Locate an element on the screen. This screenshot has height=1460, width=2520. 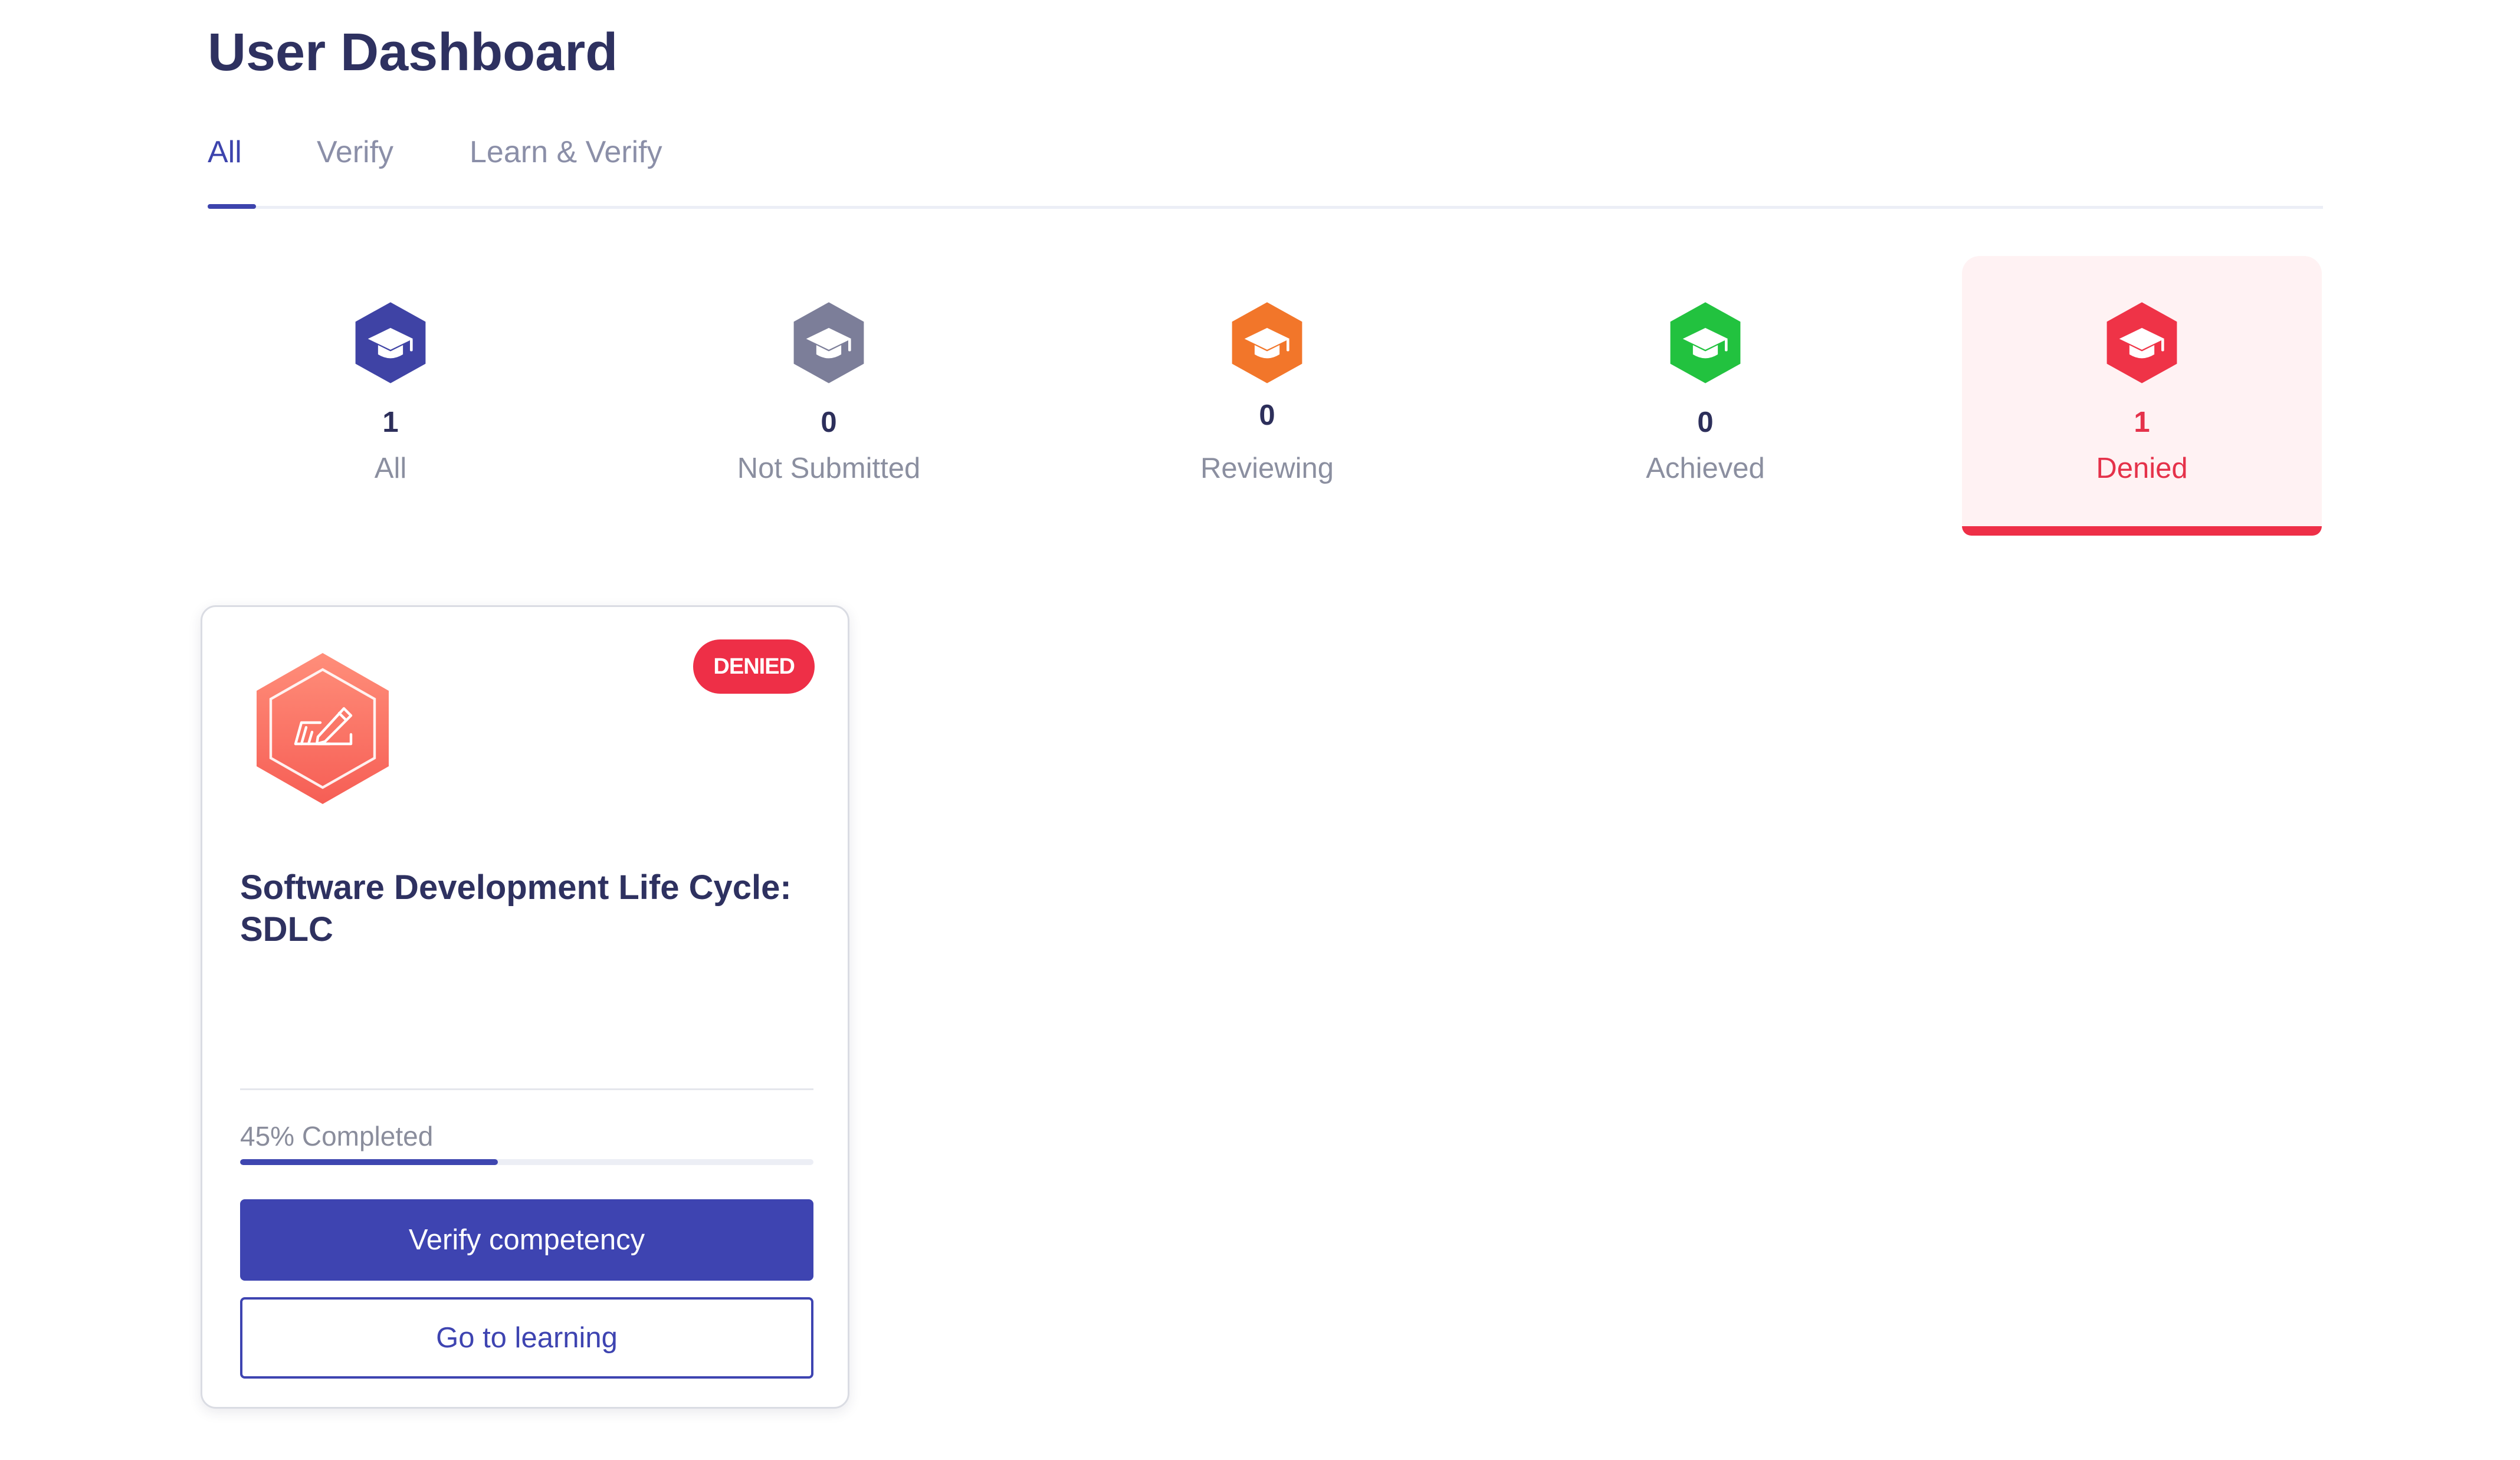
stat-card-reviewing: 0 Reviewing is located at coordinates (1267, 396).